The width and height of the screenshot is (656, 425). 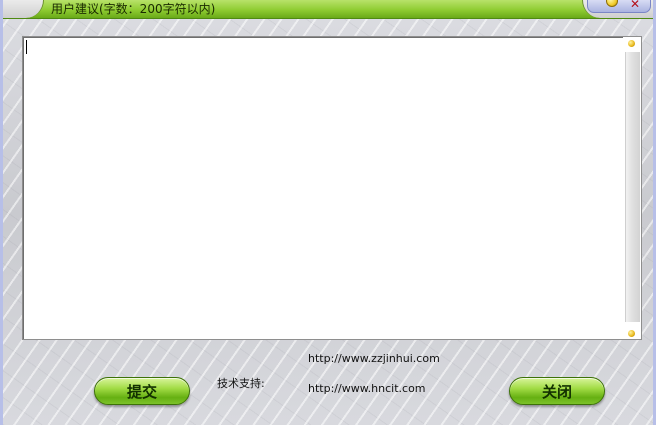 What do you see at coordinates (23, 9) in the screenshot?
I see `title-tab-left` at bounding box center [23, 9].